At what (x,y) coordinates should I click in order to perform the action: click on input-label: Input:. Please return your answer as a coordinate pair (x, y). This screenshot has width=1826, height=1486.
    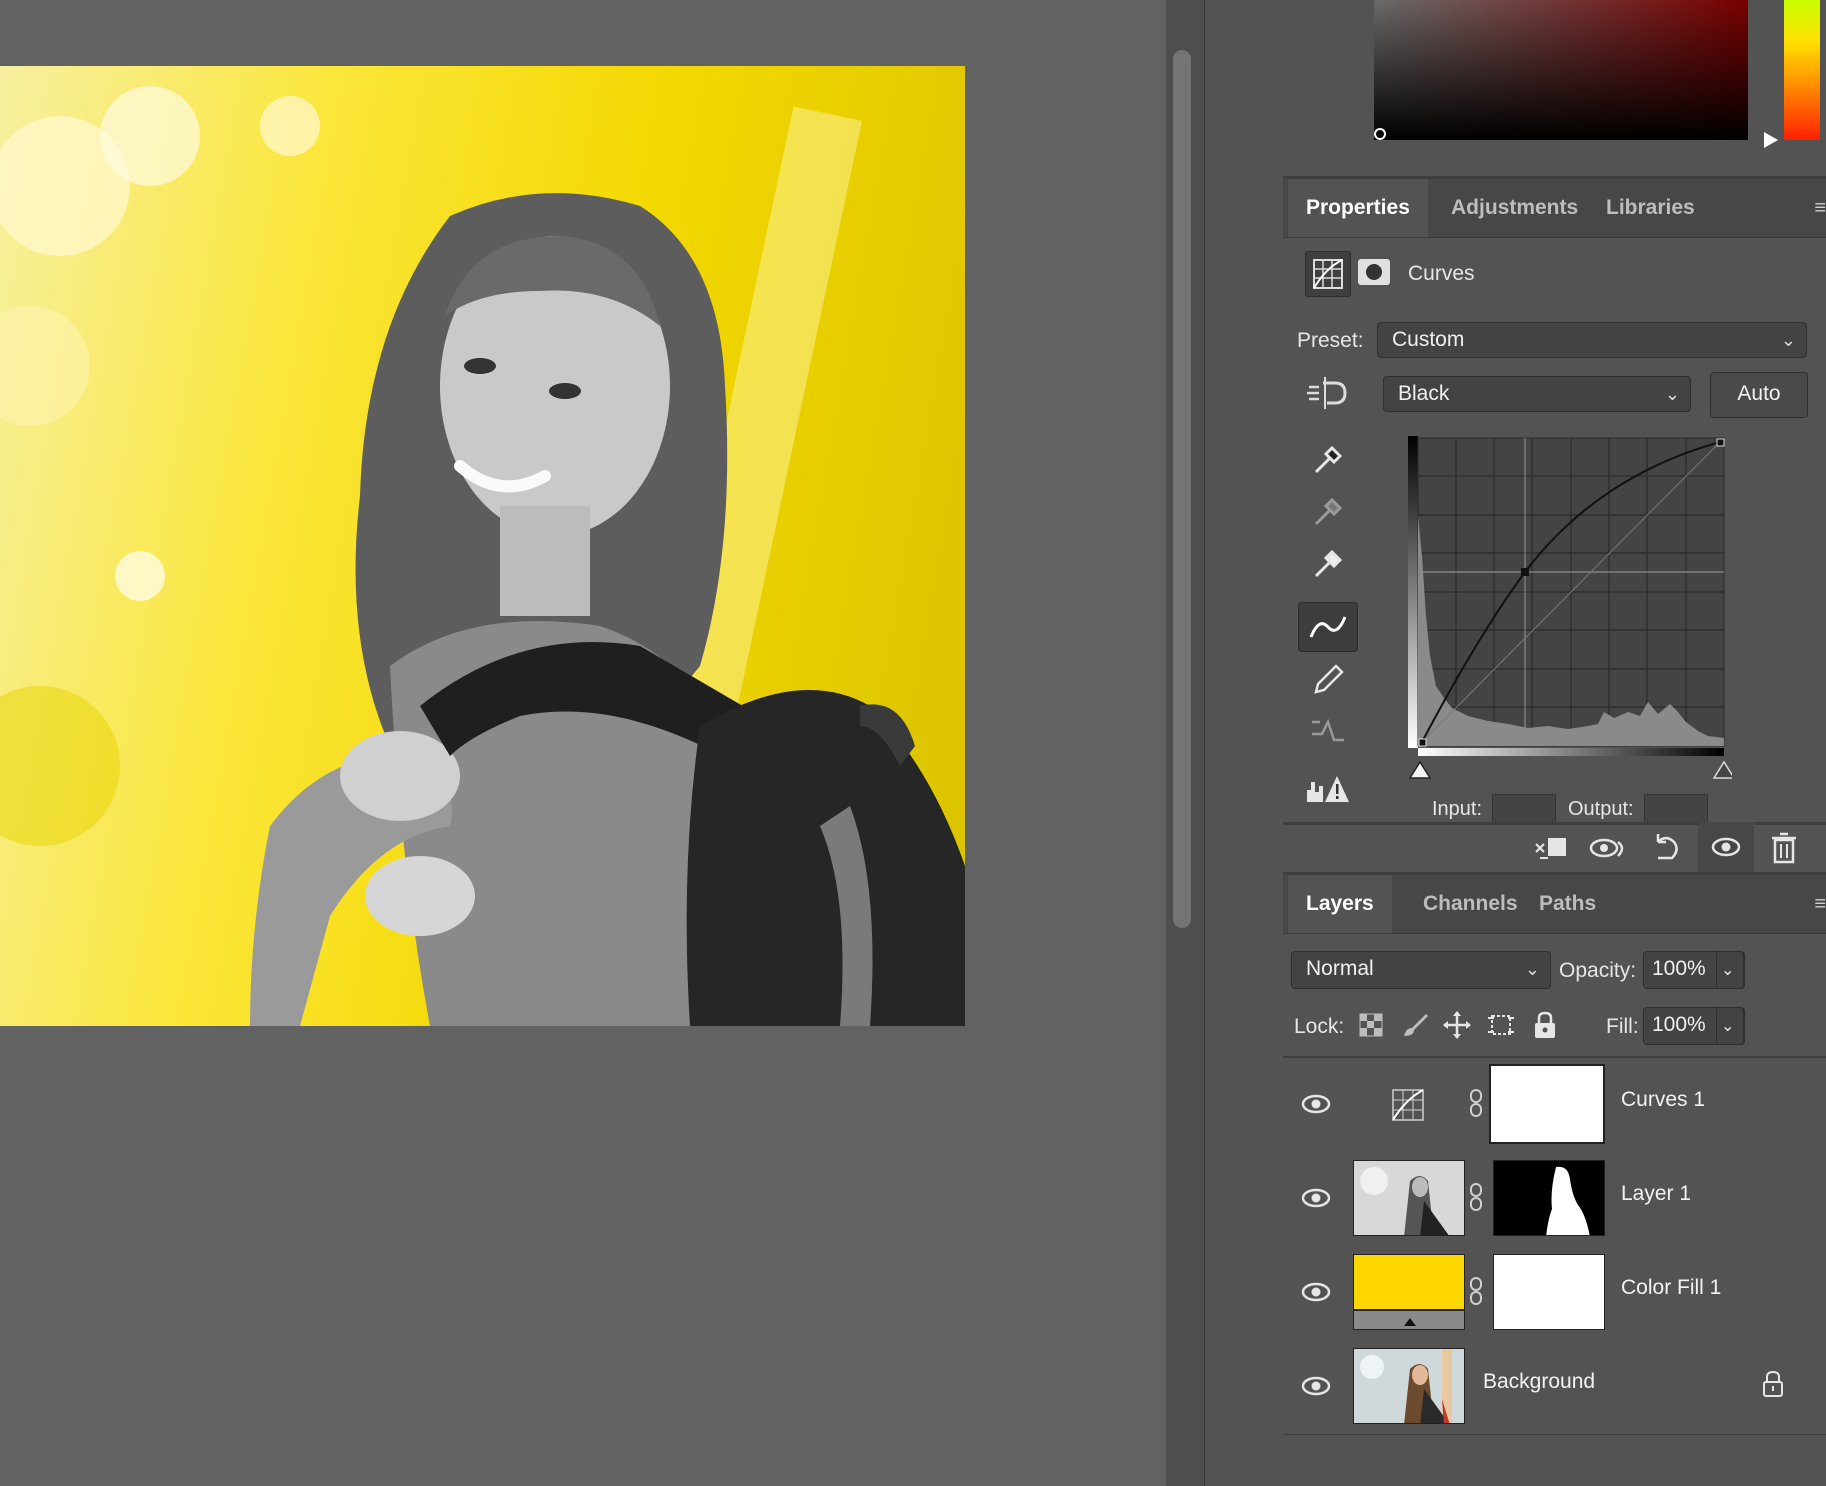
    Looking at the image, I should click on (1457, 809).